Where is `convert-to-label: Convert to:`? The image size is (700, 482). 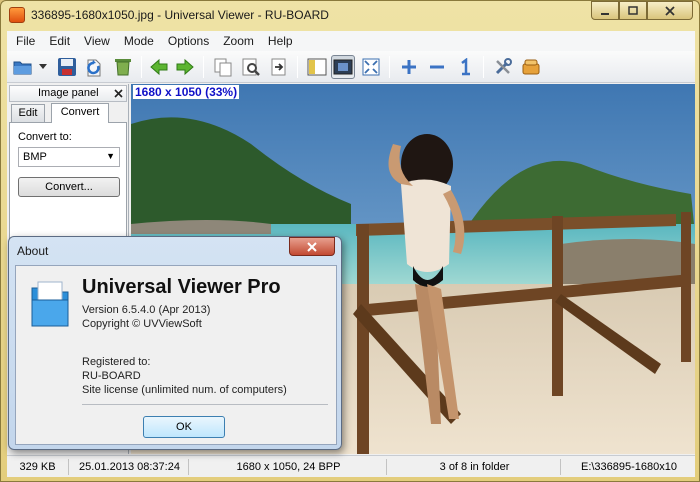 convert-to-label: Convert to: is located at coordinates (45, 137).